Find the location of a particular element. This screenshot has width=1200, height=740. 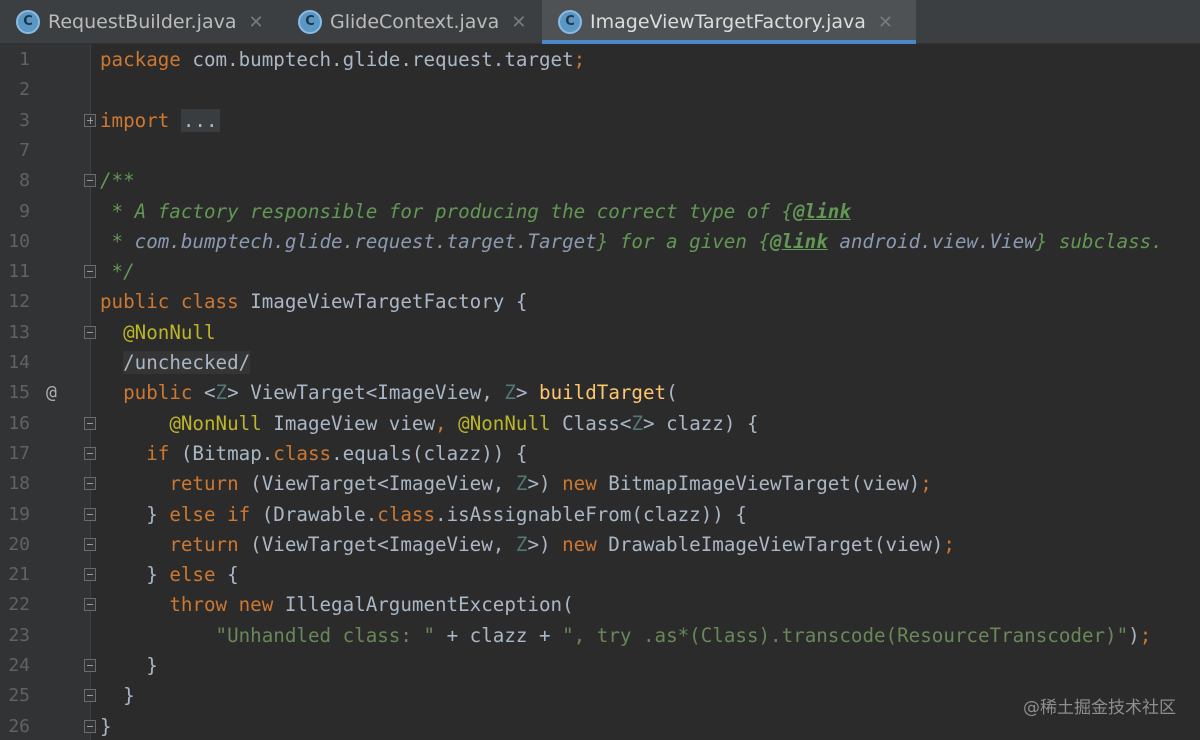

line-number: 25 is located at coordinates (19, 696).